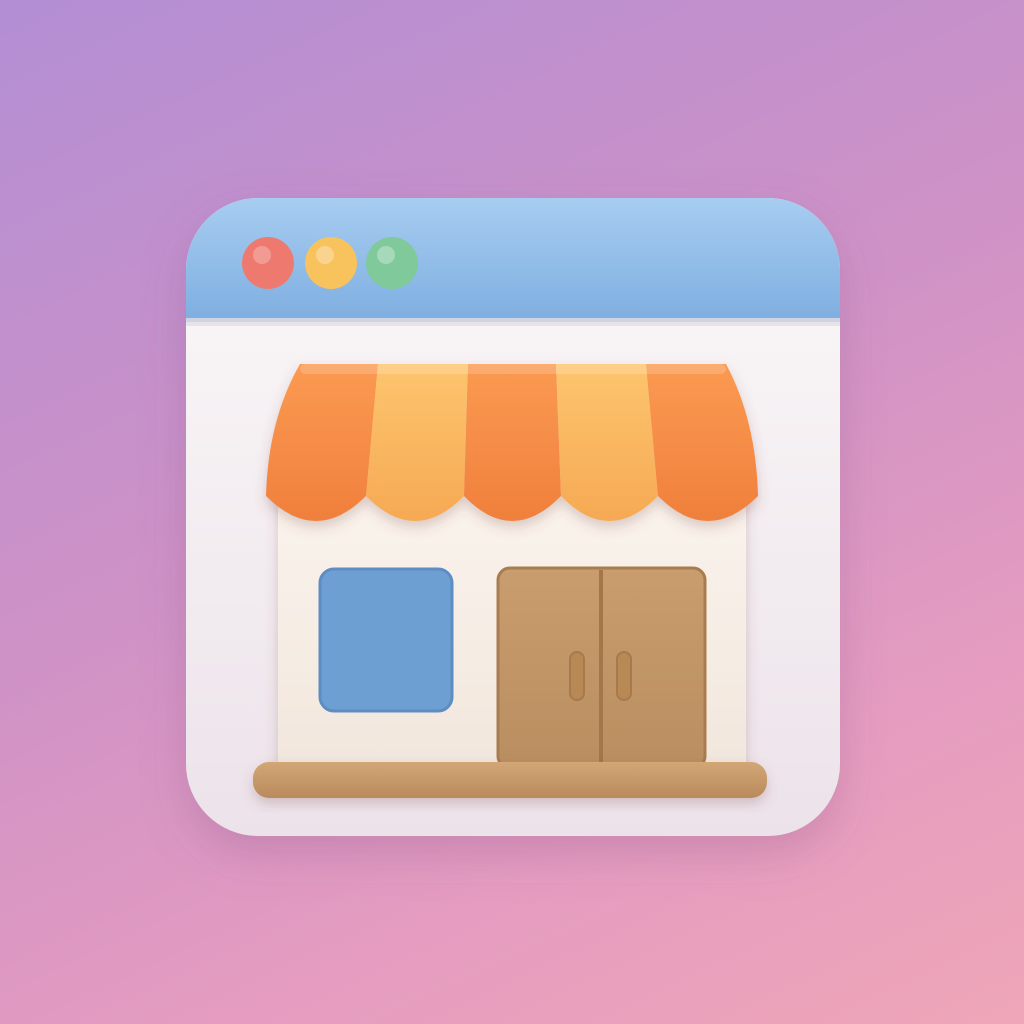 This screenshot has width=1024, height=1024. I want to click on door-handle-left, so click(577, 676).